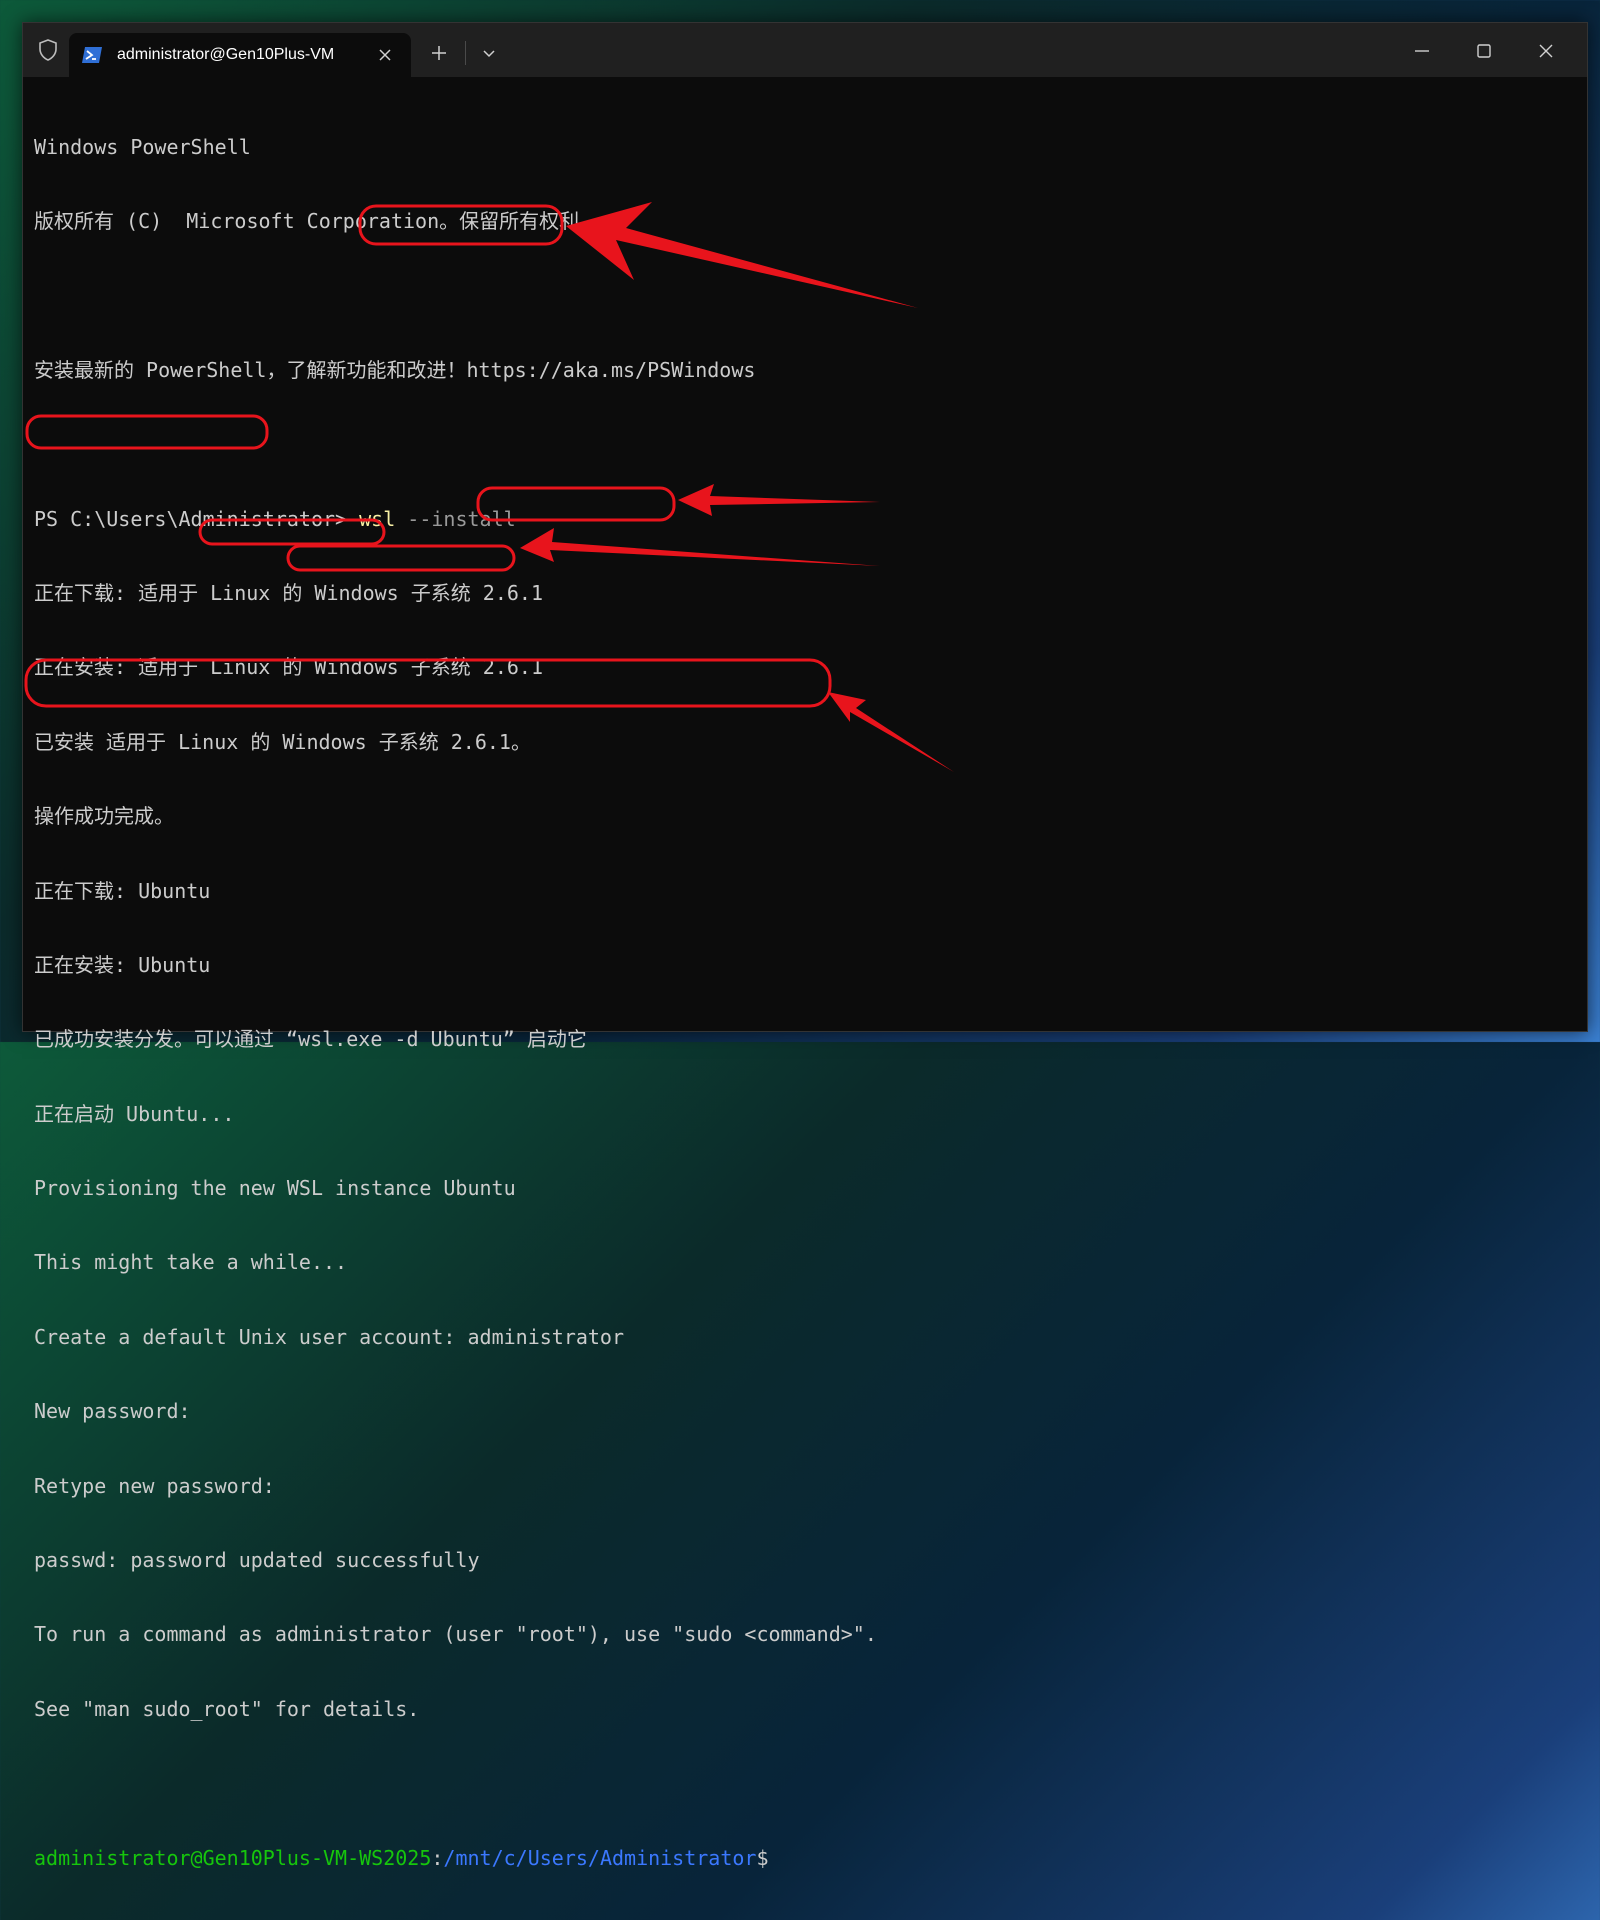 This screenshot has height=1920, width=1600. Describe the element at coordinates (310, 1039) in the screenshot. I see `output-line: 已成功安装分发。可以通过 “wsl.exe -d Ubuntu” 启动它` at that location.